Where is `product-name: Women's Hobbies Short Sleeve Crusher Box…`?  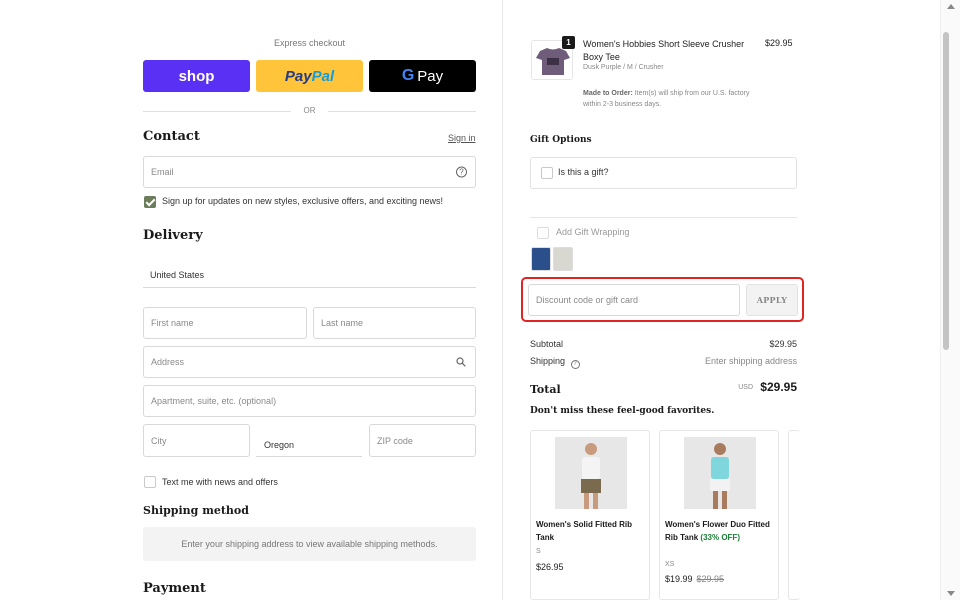
product-name: Women's Hobbies Short Sleeve Crusher Box… is located at coordinates (664, 50).